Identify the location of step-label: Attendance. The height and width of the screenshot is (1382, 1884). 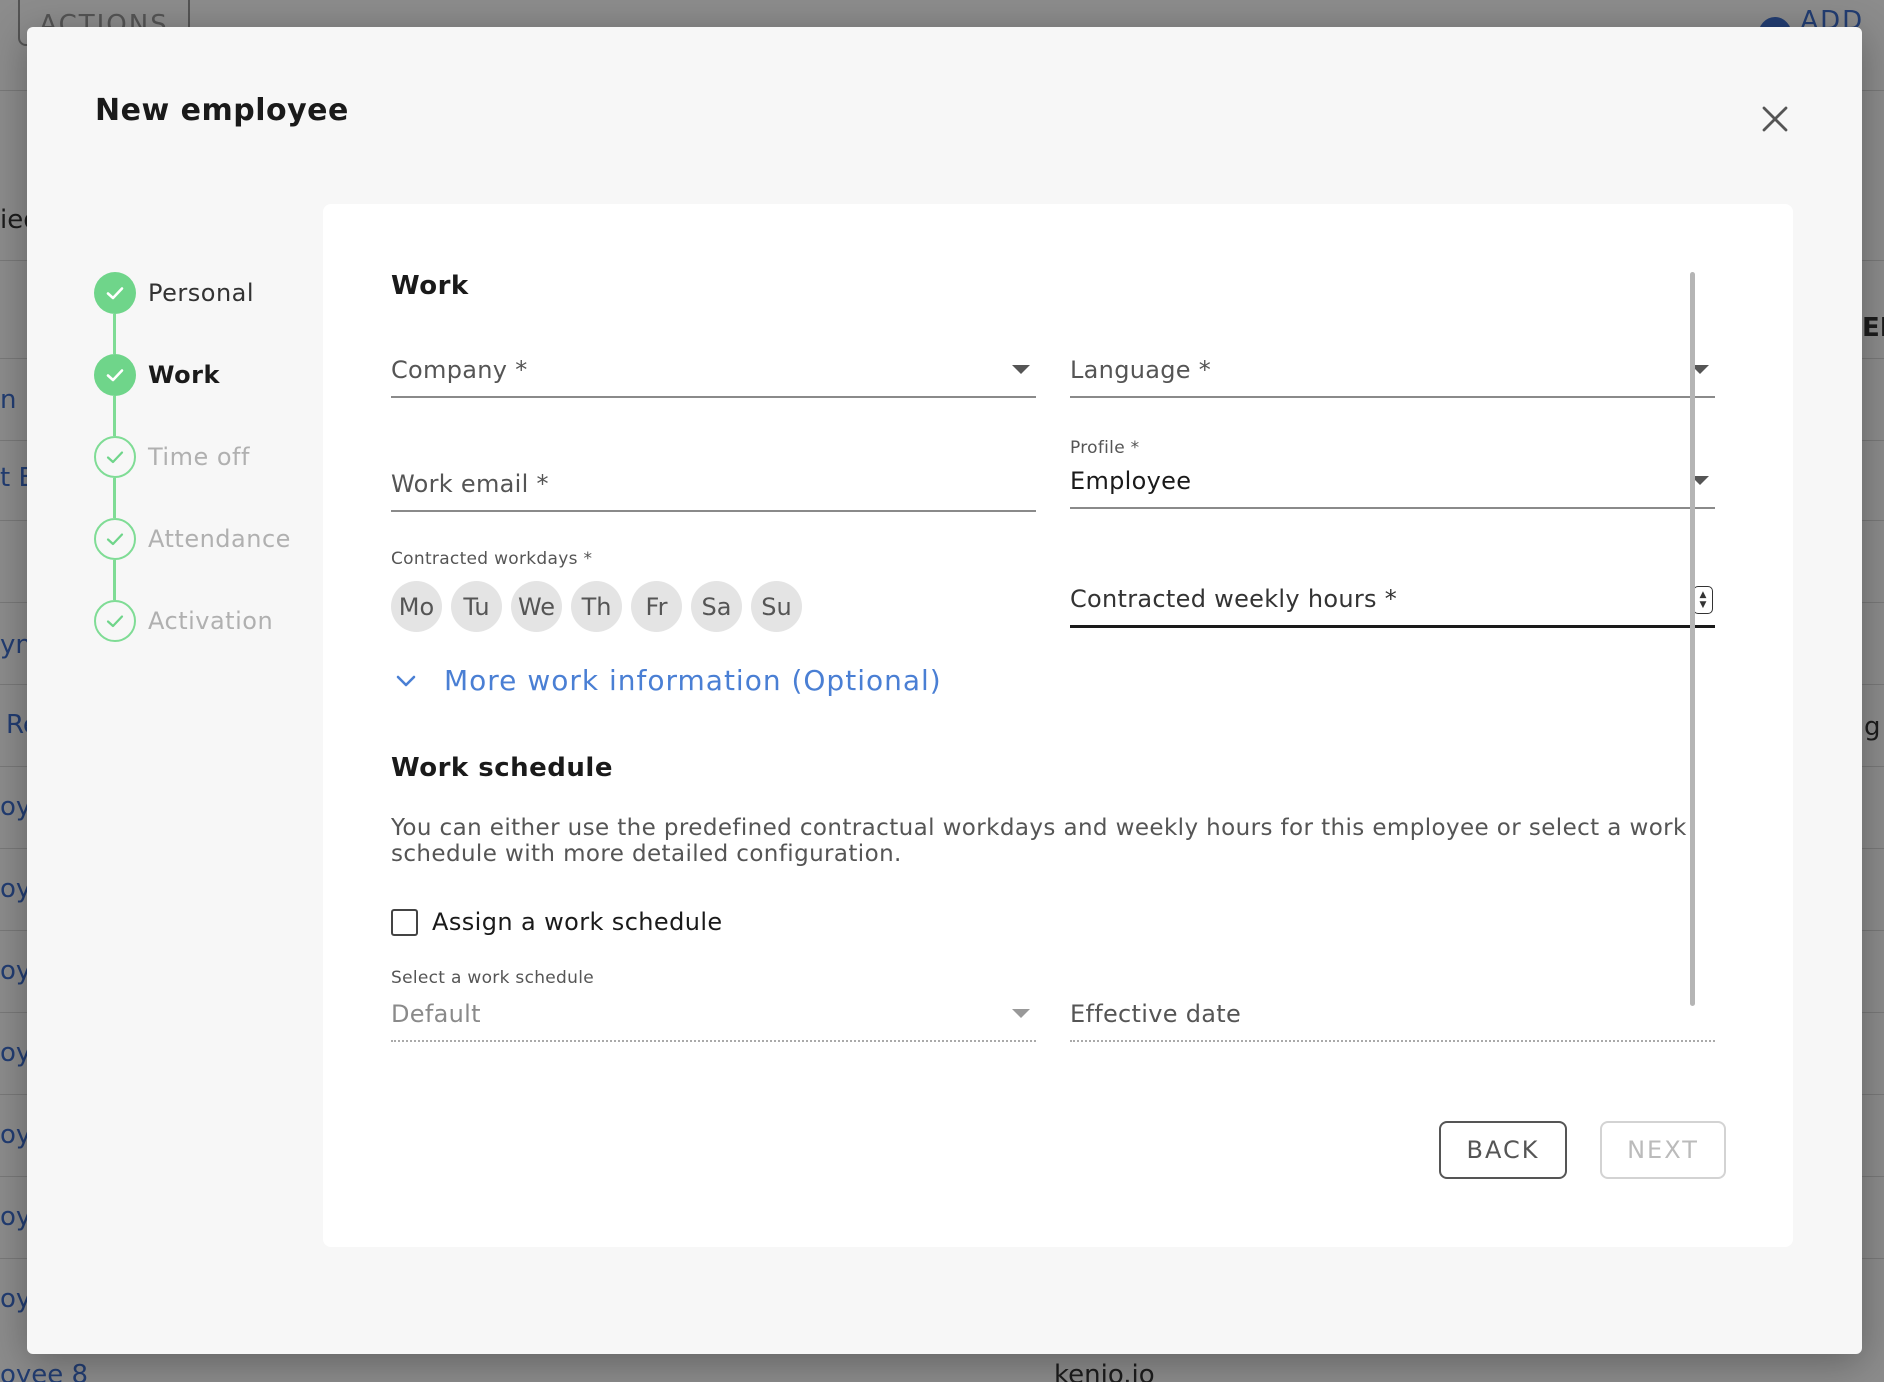
(219, 539).